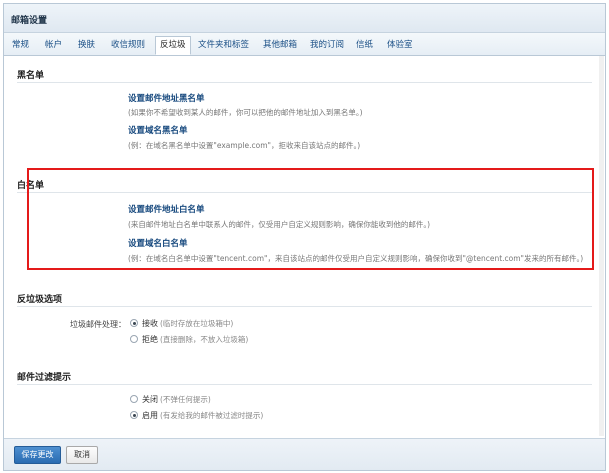 The width and height of the screenshot is (609, 473). I want to click on filter-notice-off-option: 关闭 (不弹任何提示), so click(170, 399).